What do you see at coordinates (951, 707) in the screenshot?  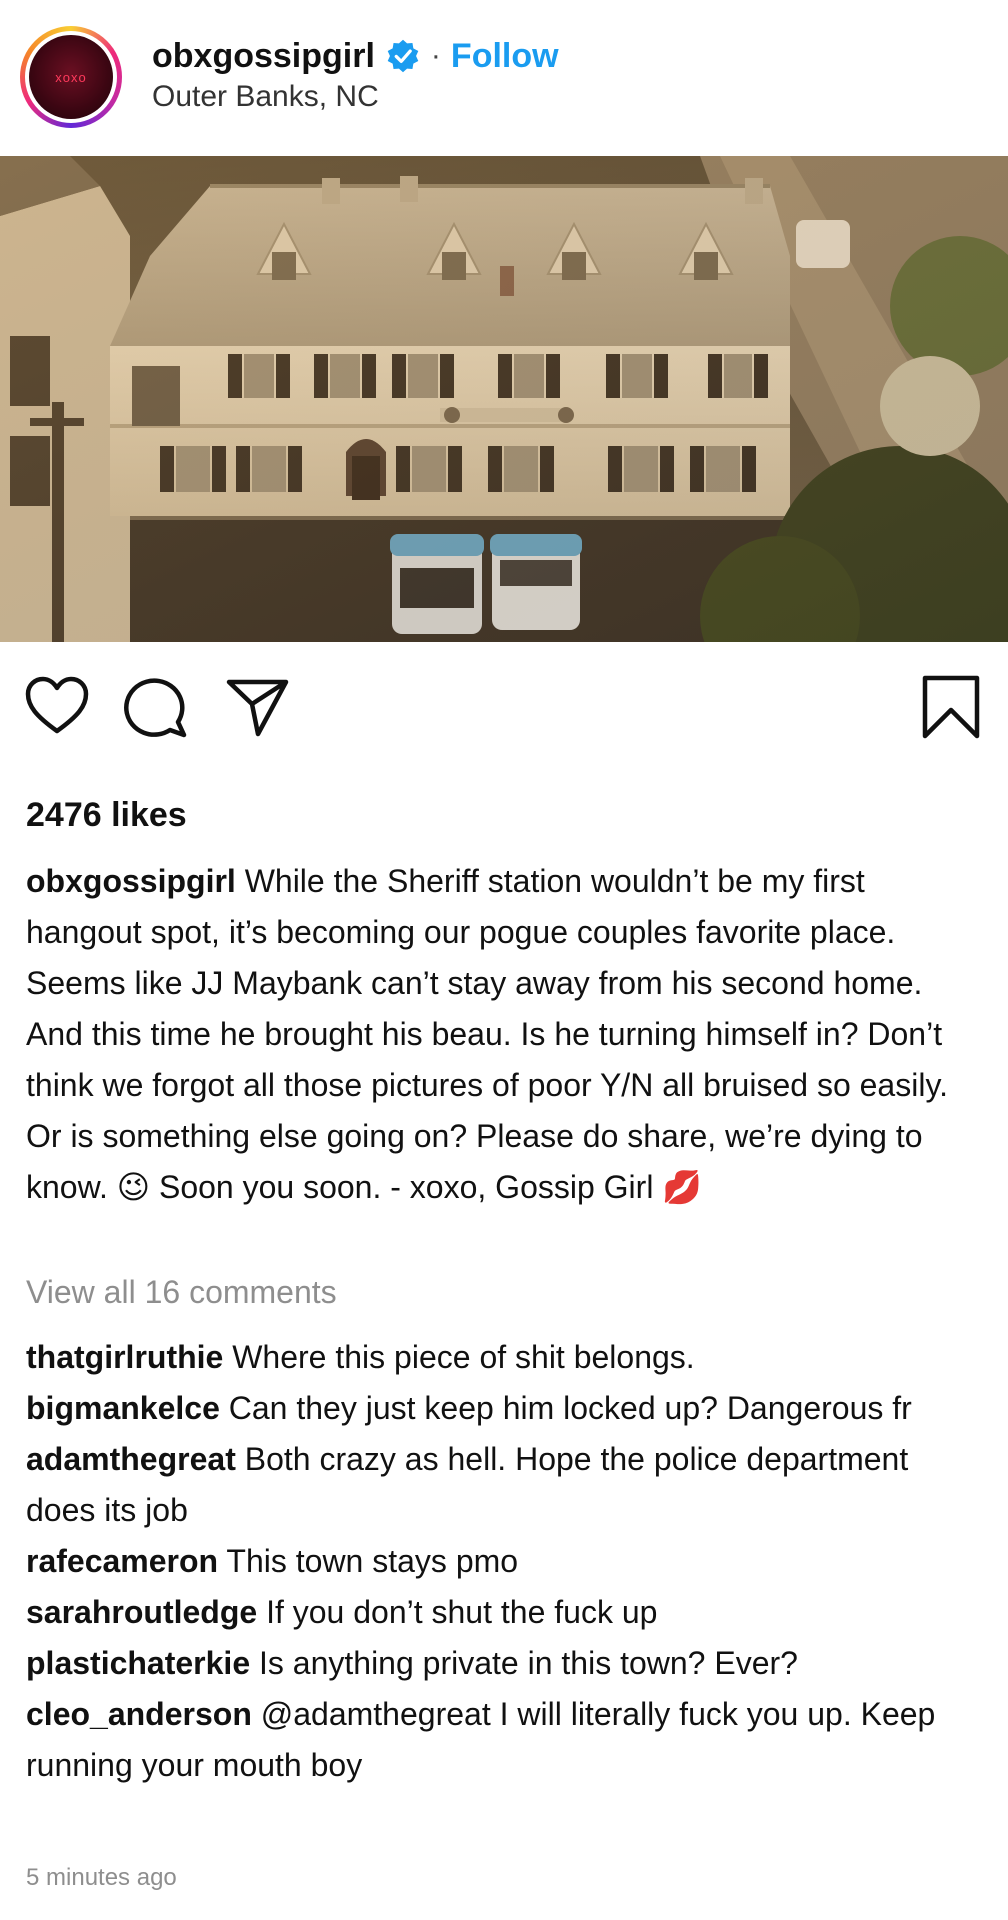 I see `bookmark-icon` at bounding box center [951, 707].